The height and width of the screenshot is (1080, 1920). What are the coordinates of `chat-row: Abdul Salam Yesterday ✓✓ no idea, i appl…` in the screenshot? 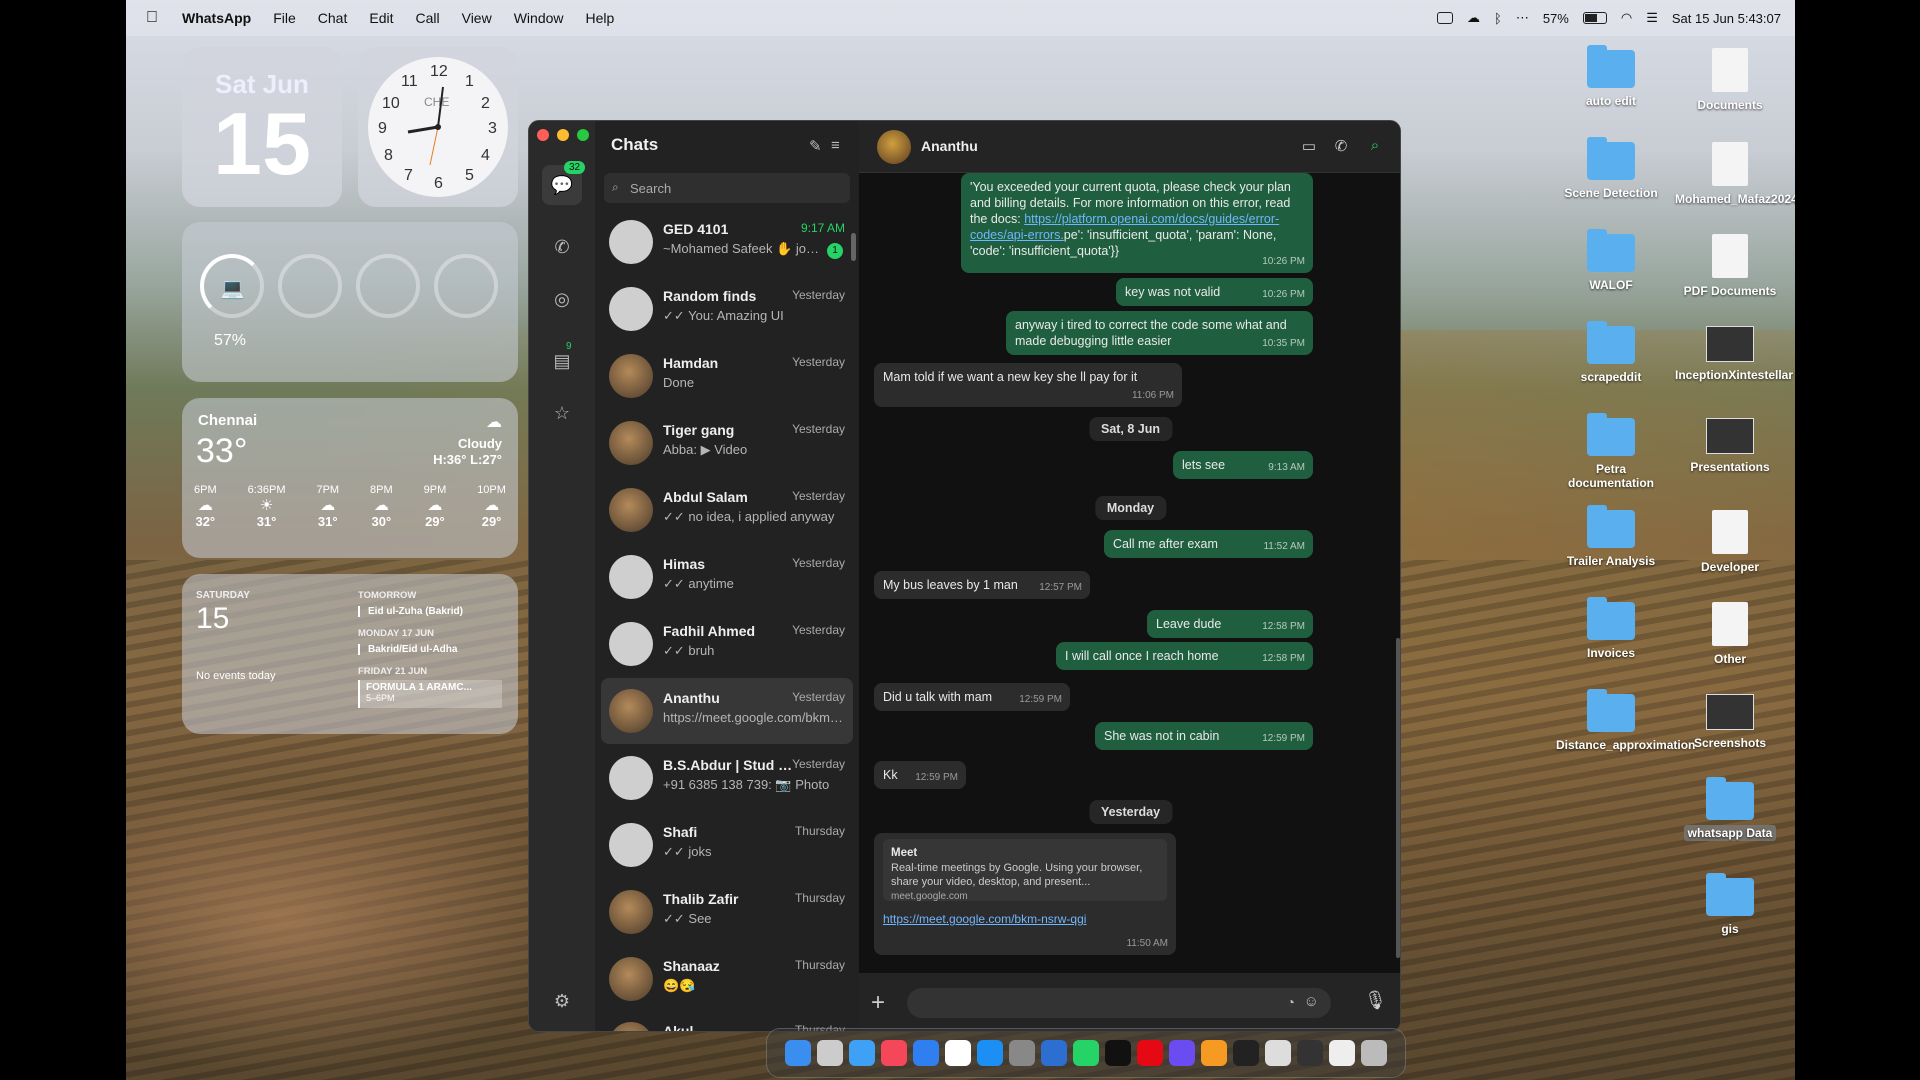 It's located at (727, 510).